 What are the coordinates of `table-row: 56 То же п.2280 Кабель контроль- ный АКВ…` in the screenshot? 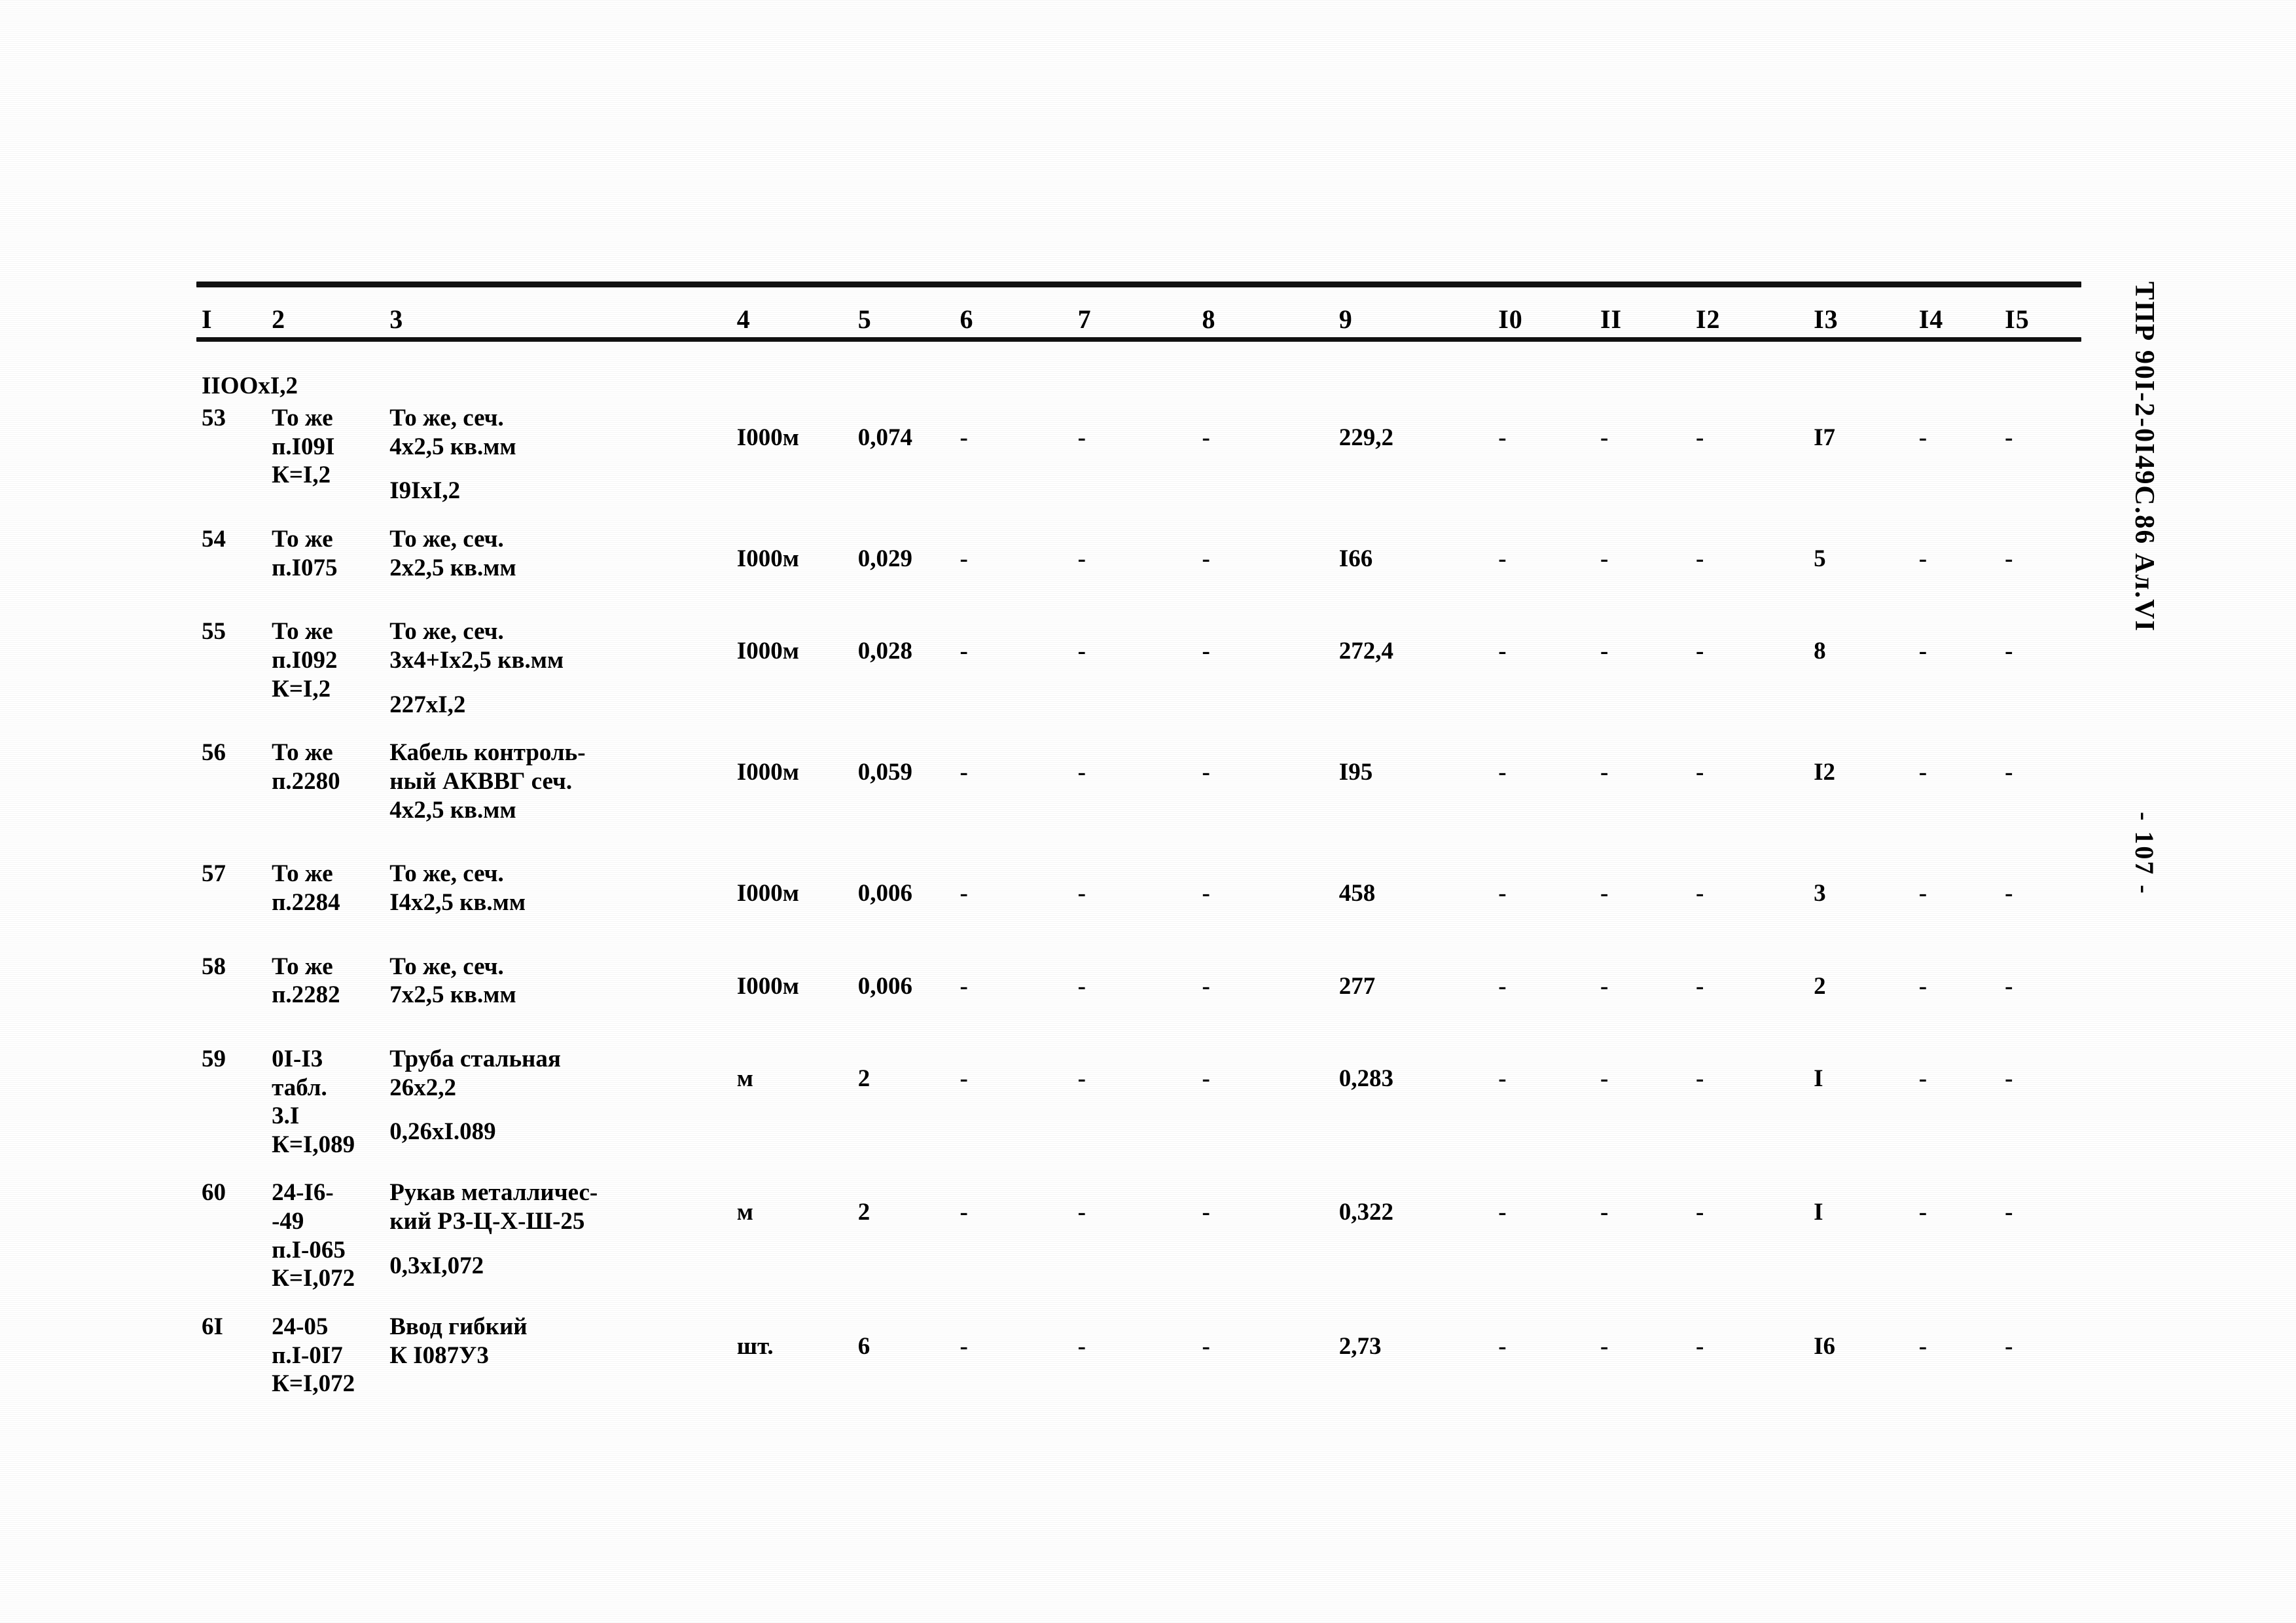 It's located at (1138, 789).